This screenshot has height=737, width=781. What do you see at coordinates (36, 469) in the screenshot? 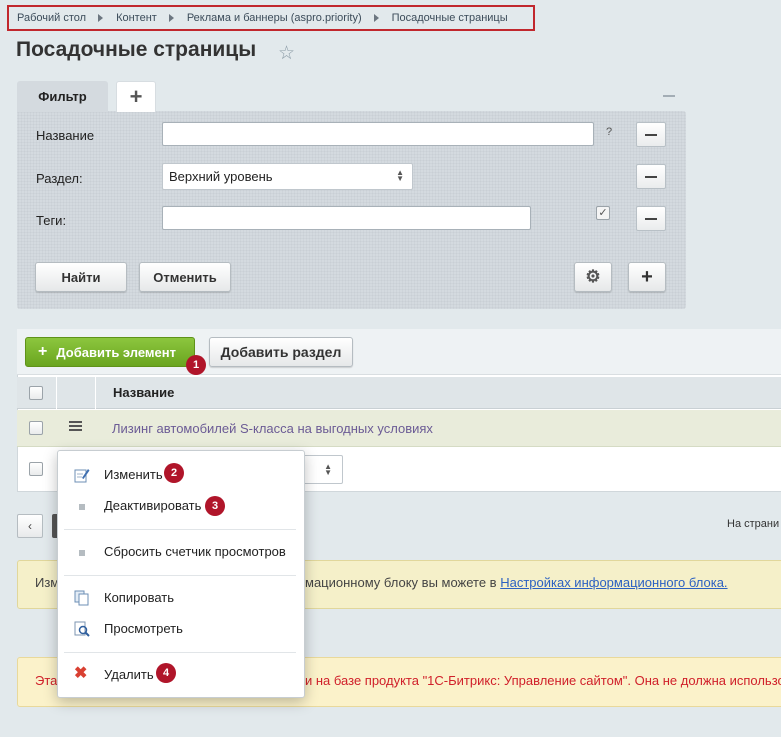
I see `footer-checkbox` at bounding box center [36, 469].